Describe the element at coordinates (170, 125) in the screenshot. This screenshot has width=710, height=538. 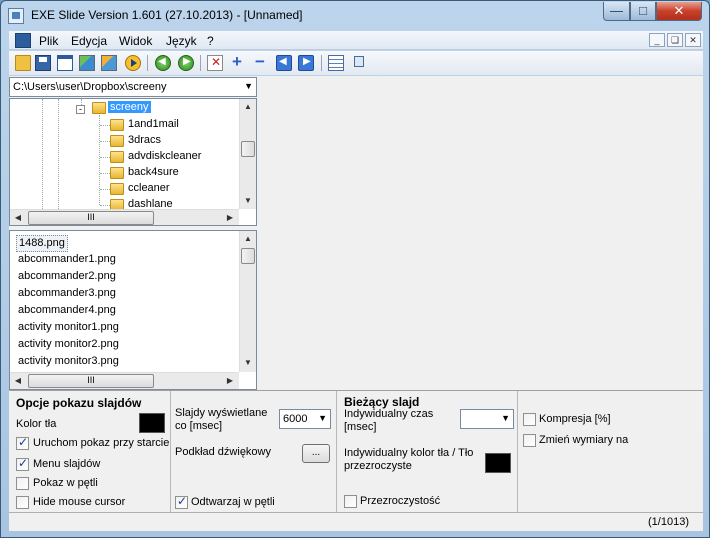
I see `tree-node: 1and1mail` at that location.